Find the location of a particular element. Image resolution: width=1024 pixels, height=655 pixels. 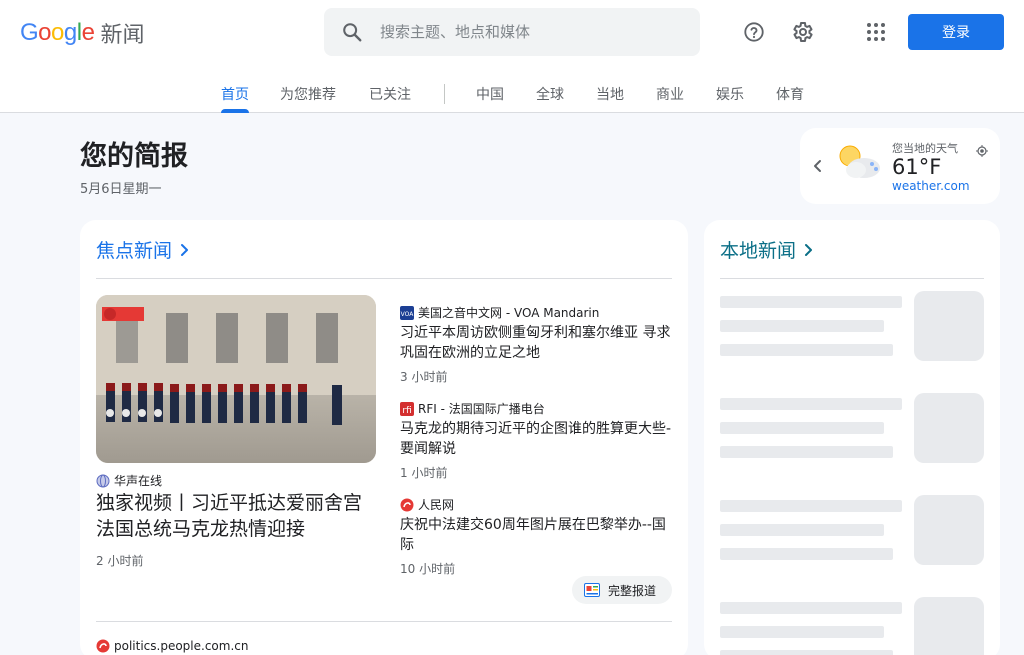

story-source-name: 美国之音中文网 - VOA Mandarin is located at coordinates (509, 313).